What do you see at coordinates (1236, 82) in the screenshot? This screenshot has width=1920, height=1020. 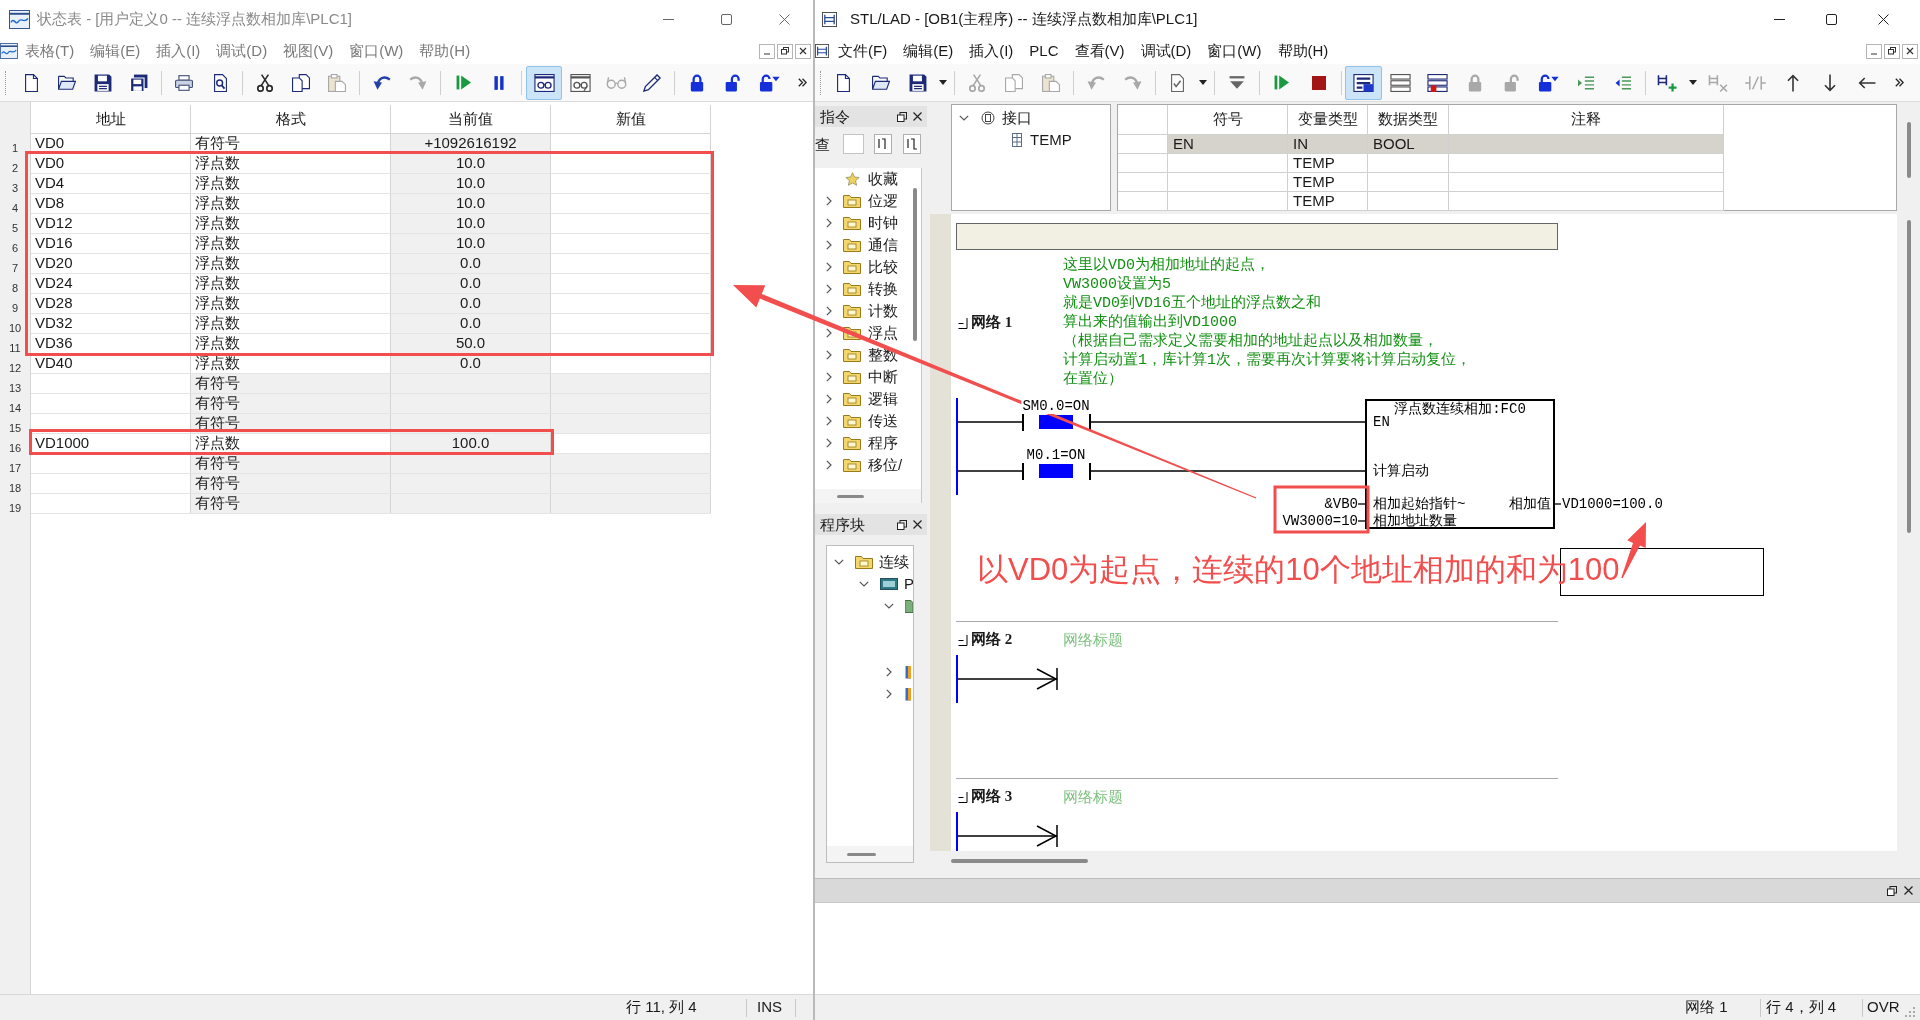 I see `triangle-bar-icon` at bounding box center [1236, 82].